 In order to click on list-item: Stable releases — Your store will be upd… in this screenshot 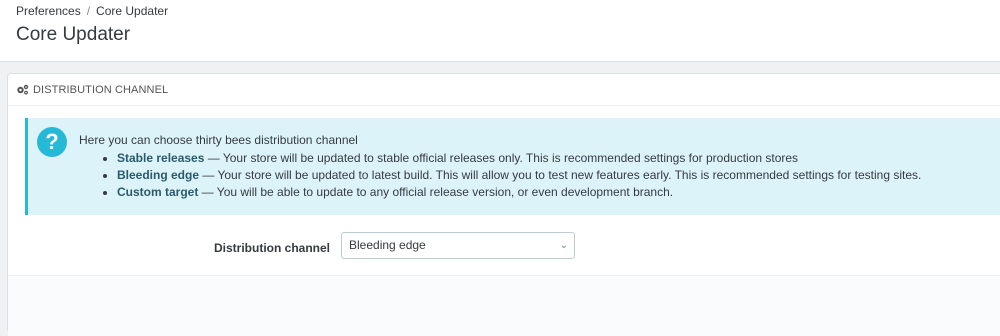, I will do `click(519, 158)`.